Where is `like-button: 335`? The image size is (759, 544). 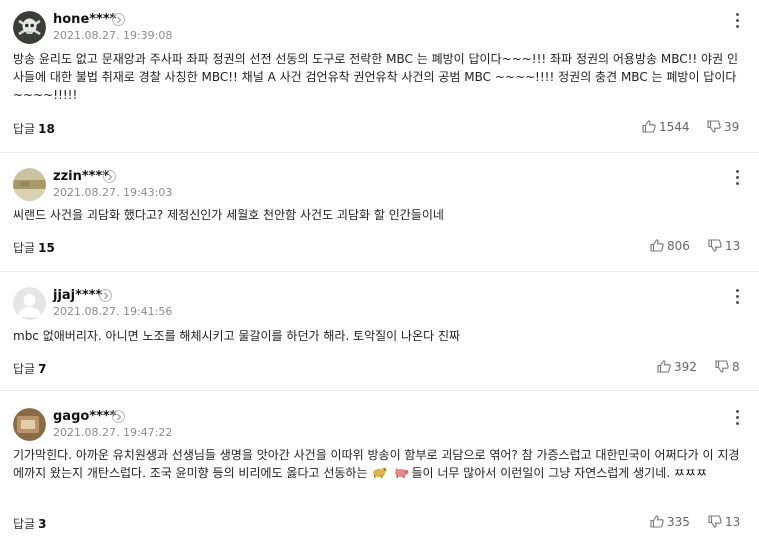 like-button: 335 is located at coordinates (670, 522).